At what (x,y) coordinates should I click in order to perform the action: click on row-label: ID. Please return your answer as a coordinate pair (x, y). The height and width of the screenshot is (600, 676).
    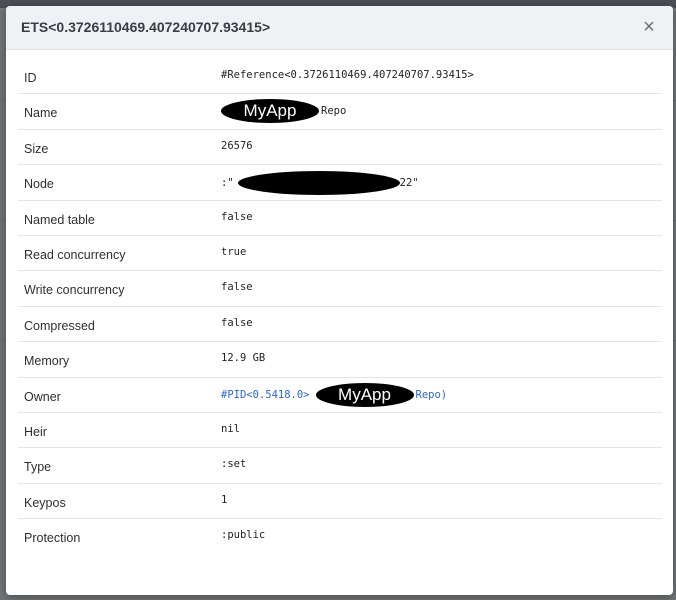
    Looking at the image, I should click on (30, 78).